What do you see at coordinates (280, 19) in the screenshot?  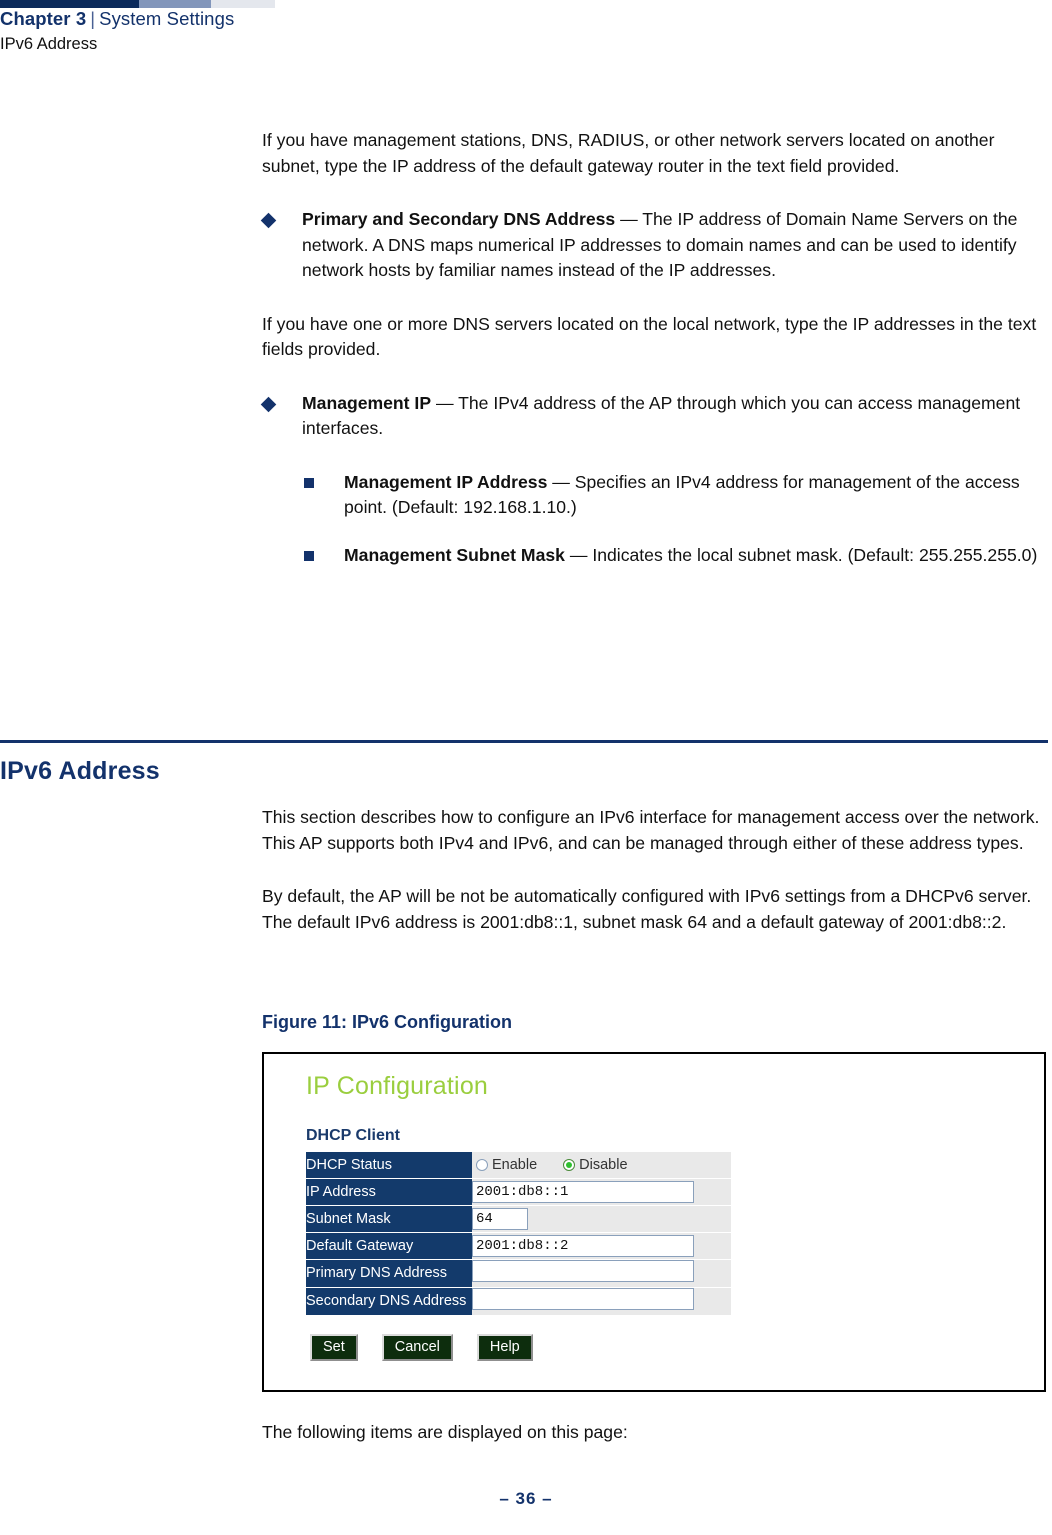 I see `header-title-line: Chapter 3 | System Settings` at bounding box center [280, 19].